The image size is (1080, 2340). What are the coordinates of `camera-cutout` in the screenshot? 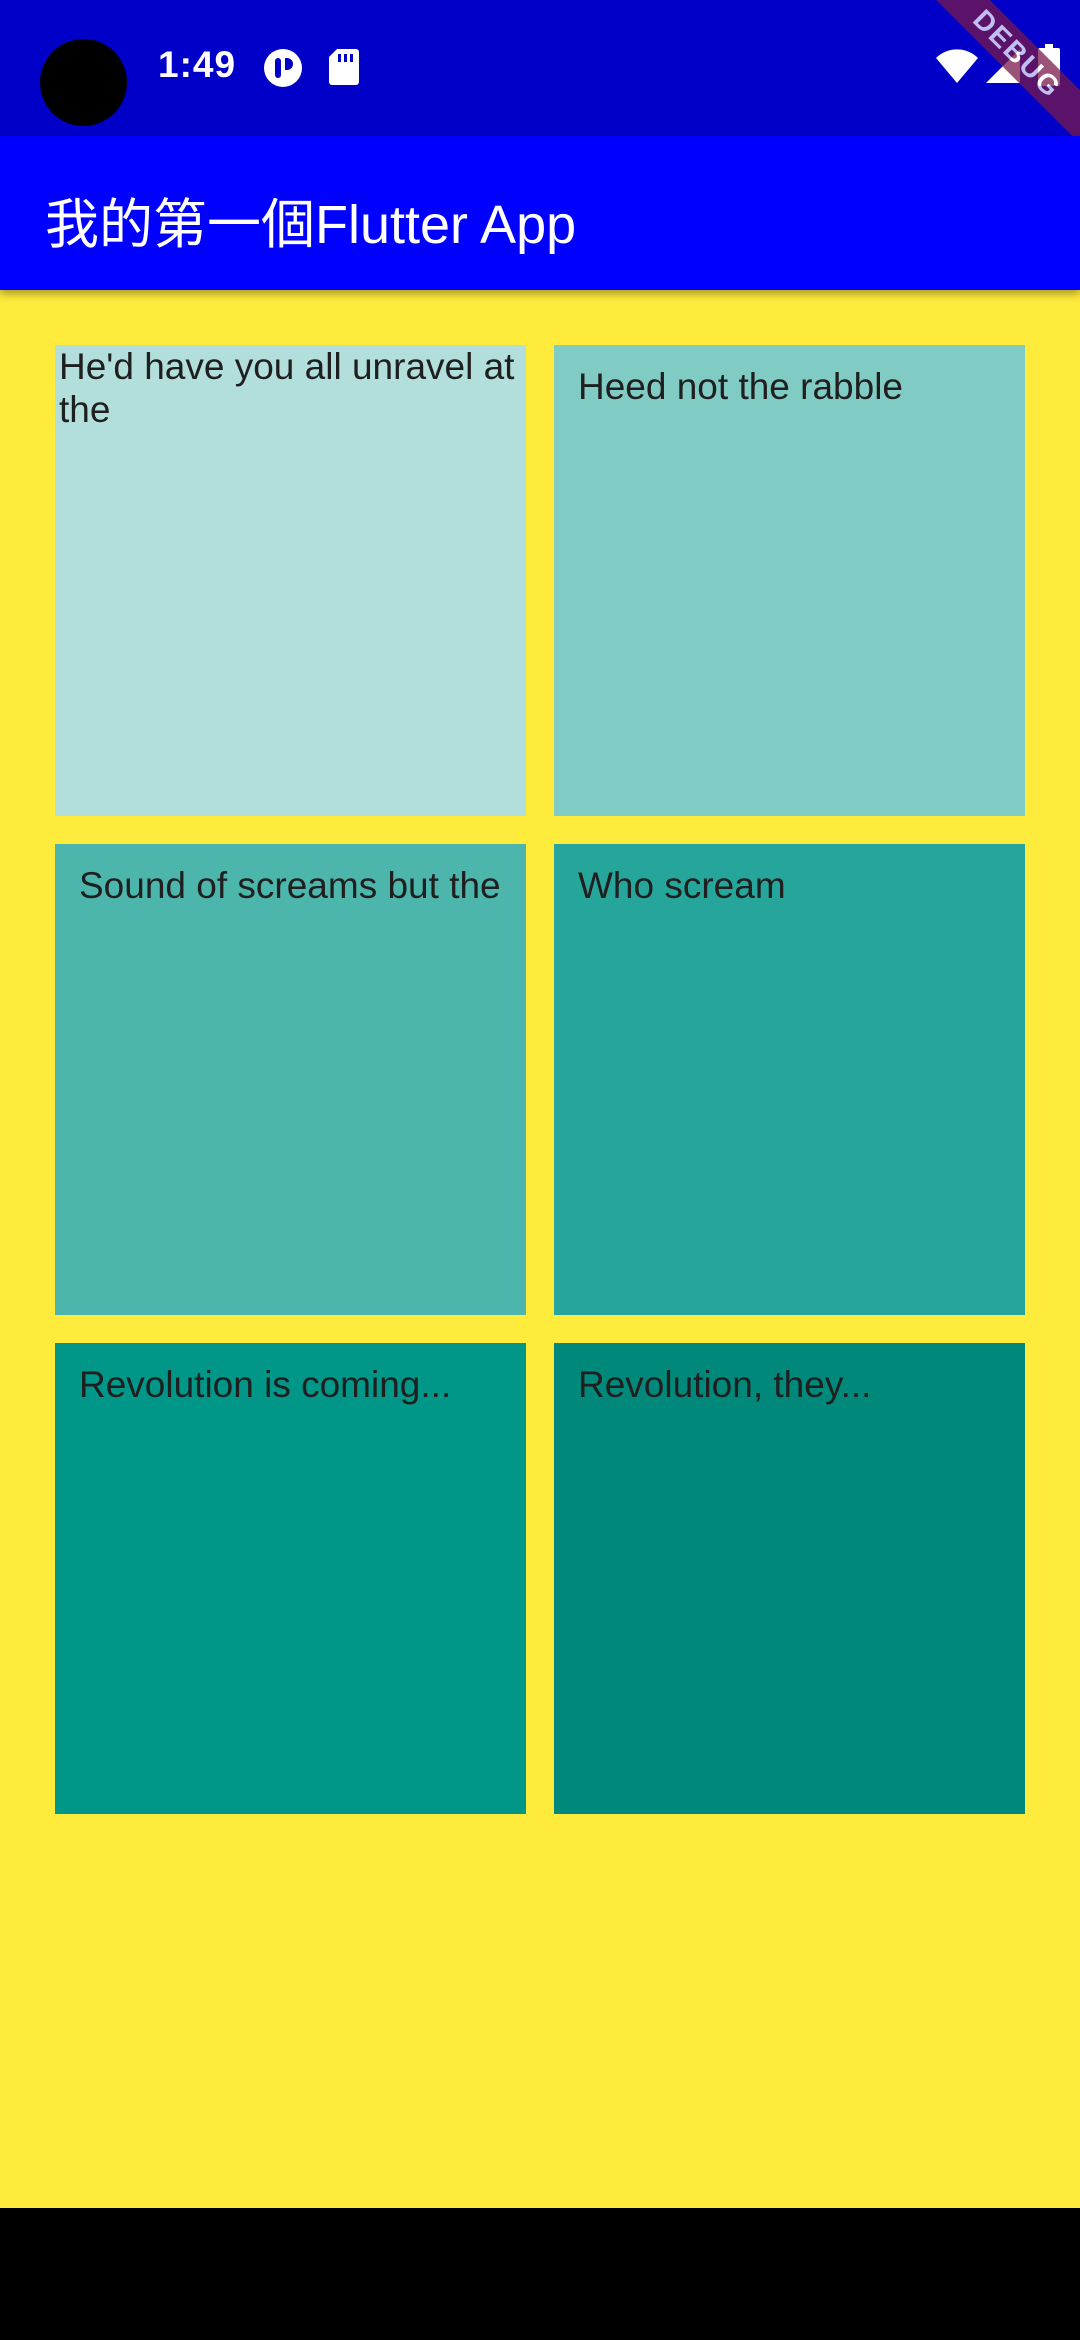 It's located at (83, 82).